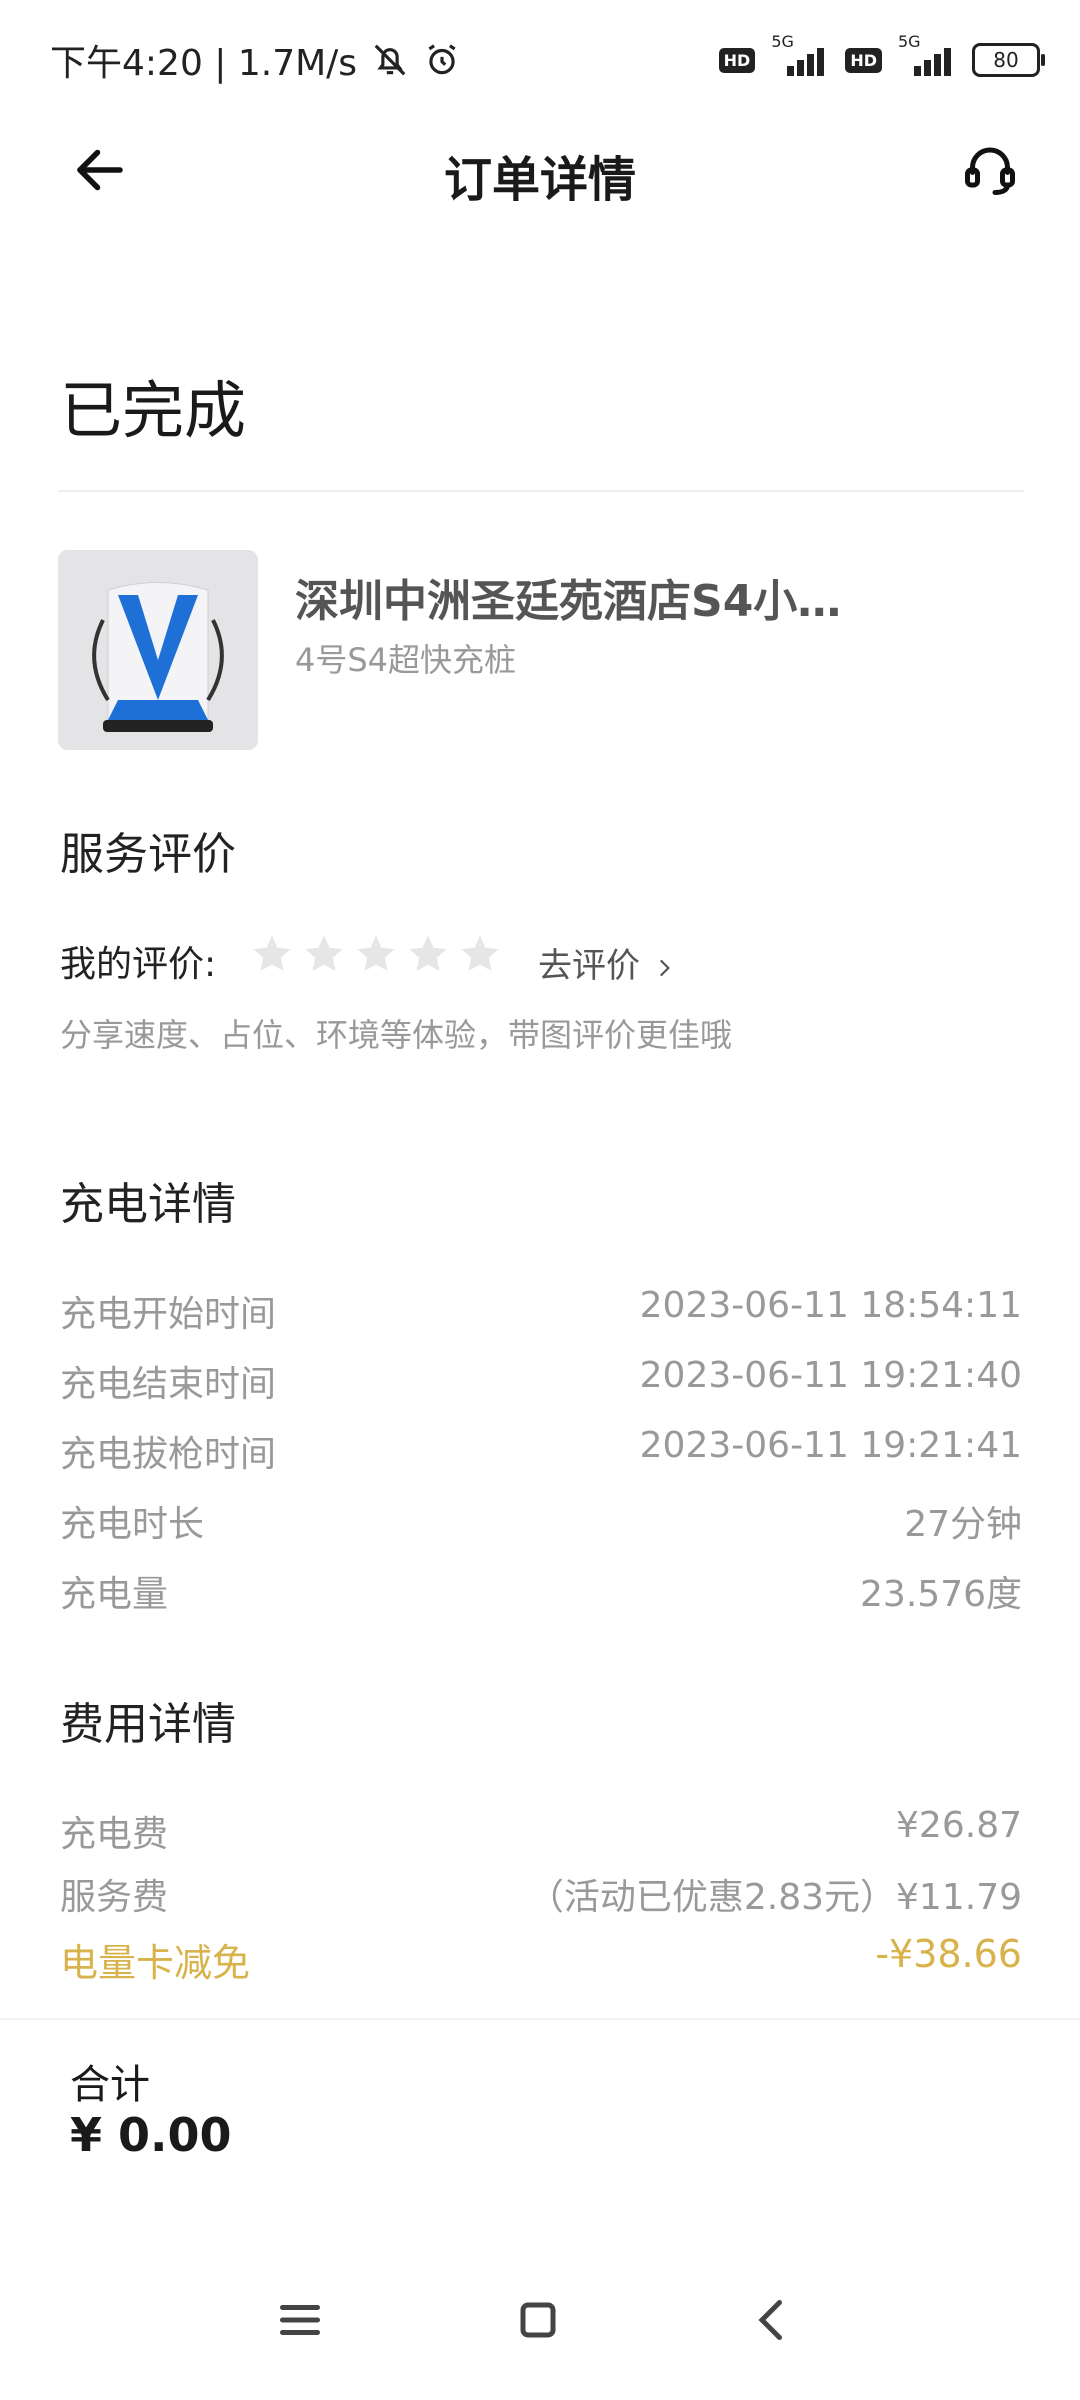  What do you see at coordinates (138, 964) in the screenshot?
I see `my-rating-label: 我的评价:` at bounding box center [138, 964].